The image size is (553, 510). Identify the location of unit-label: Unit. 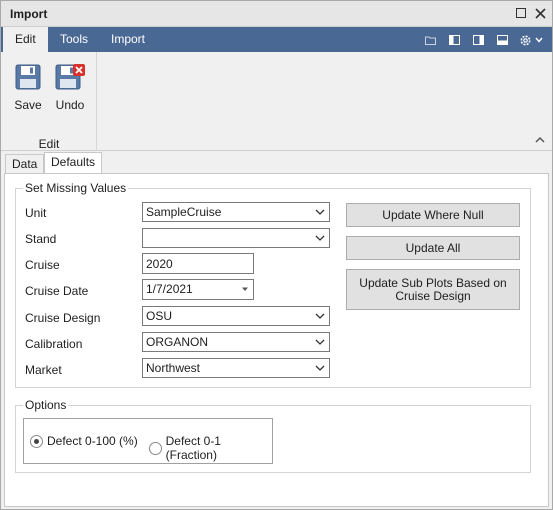
(36, 213).